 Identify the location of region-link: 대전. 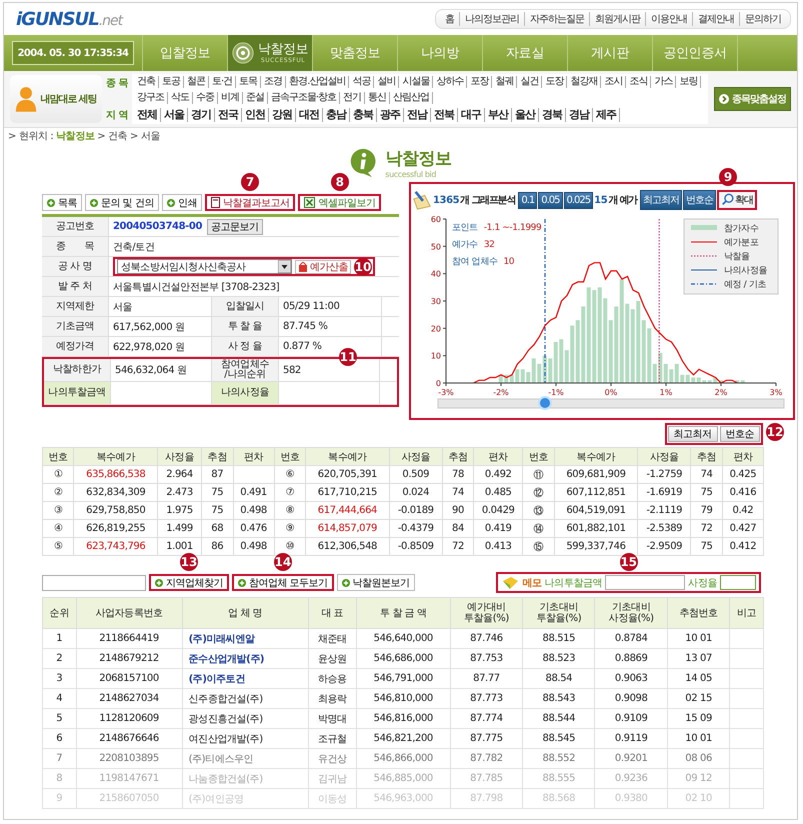
(309, 115).